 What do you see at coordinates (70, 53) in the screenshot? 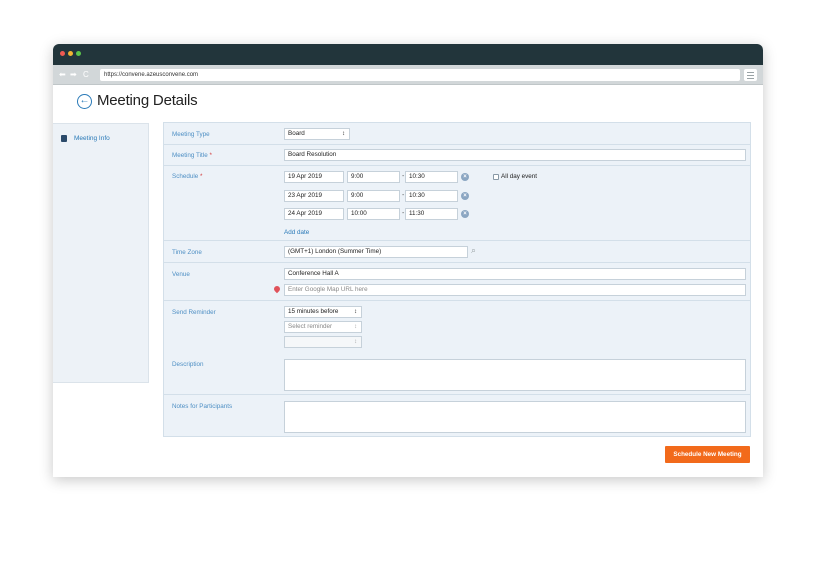
I see `minimize-window-button` at bounding box center [70, 53].